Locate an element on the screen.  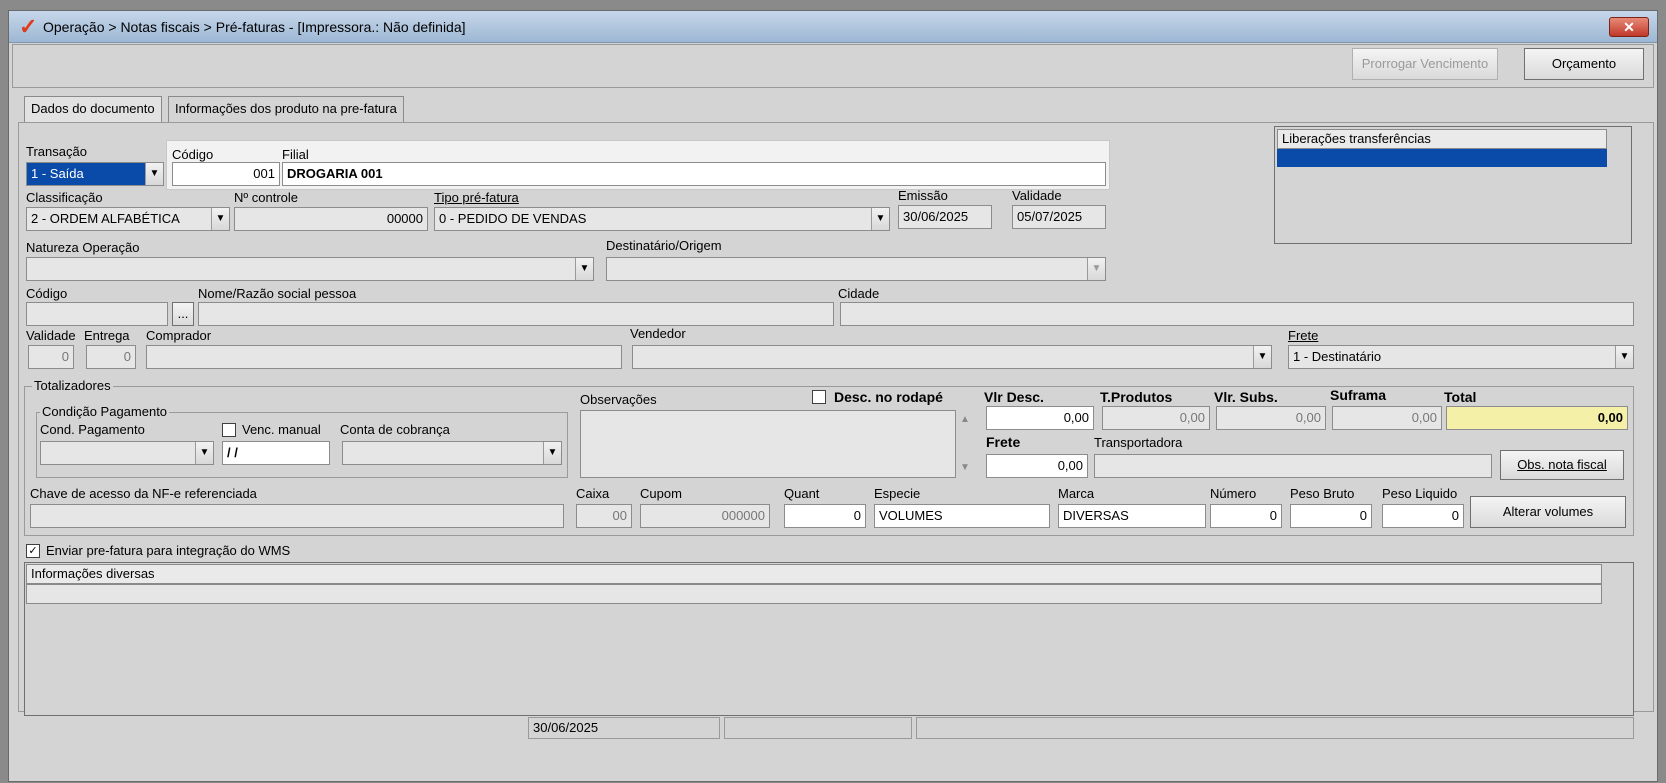
app-logo-icon: ✓ is located at coordinates (28, 26).